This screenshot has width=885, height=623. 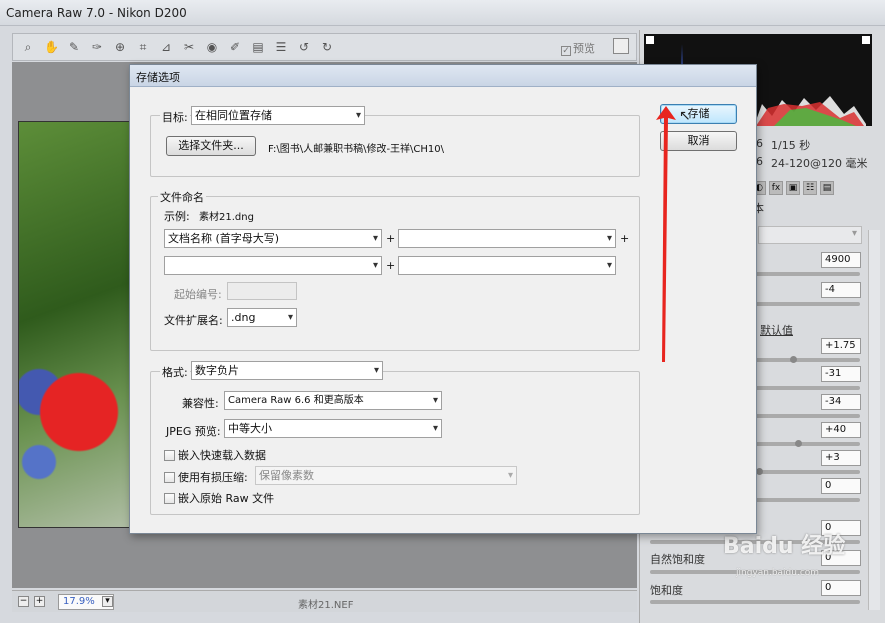 What do you see at coordinates (143, 47) in the screenshot?
I see `crop-tool-icon: ⌗` at bounding box center [143, 47].